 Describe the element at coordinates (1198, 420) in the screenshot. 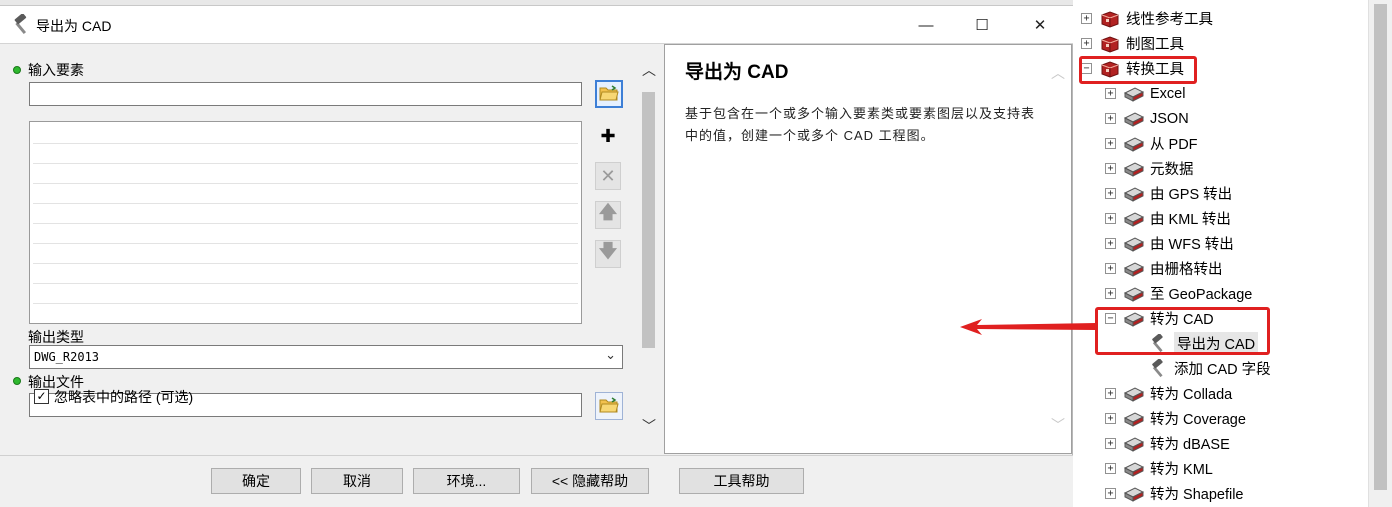

I see `tree-item-label: 转为 Coverage` at that location.